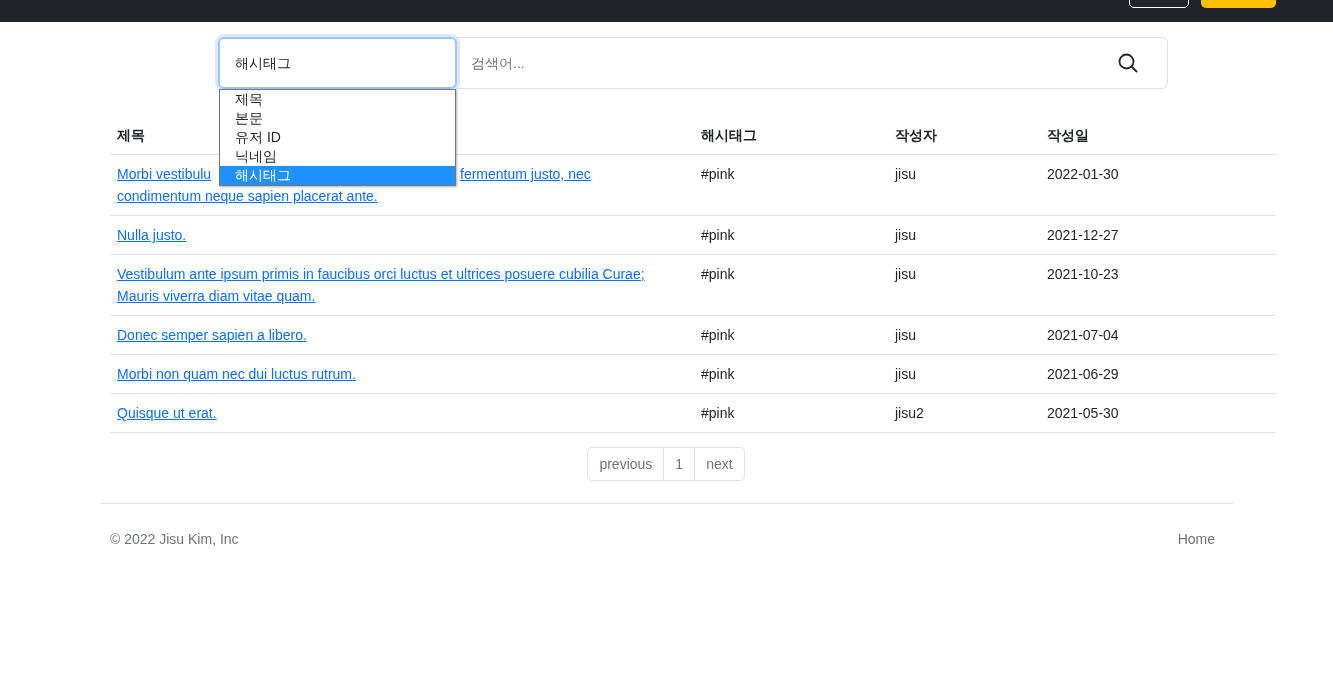 This screenshot has height=691, width=1333. What do you see at coordinates (337, 156) in the screenshot?
I see `dropdown-option: 닉네임` at bounding box center [337, 156].